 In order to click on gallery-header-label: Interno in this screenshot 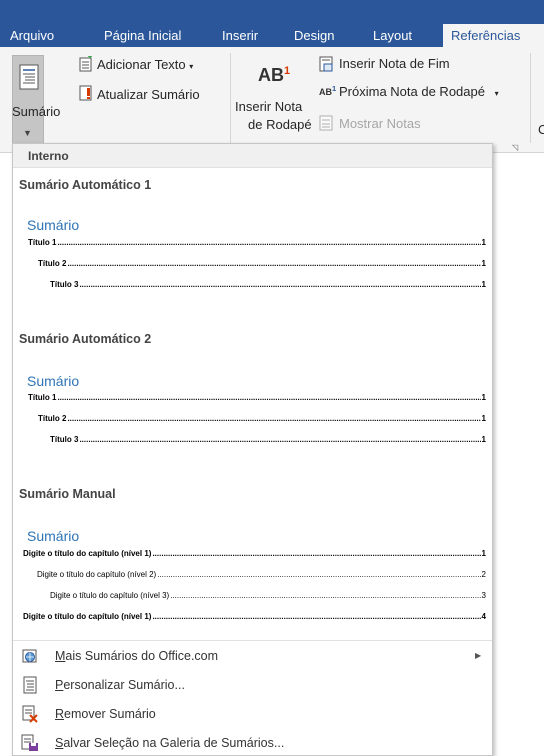, I will do `click(48, 156)`.